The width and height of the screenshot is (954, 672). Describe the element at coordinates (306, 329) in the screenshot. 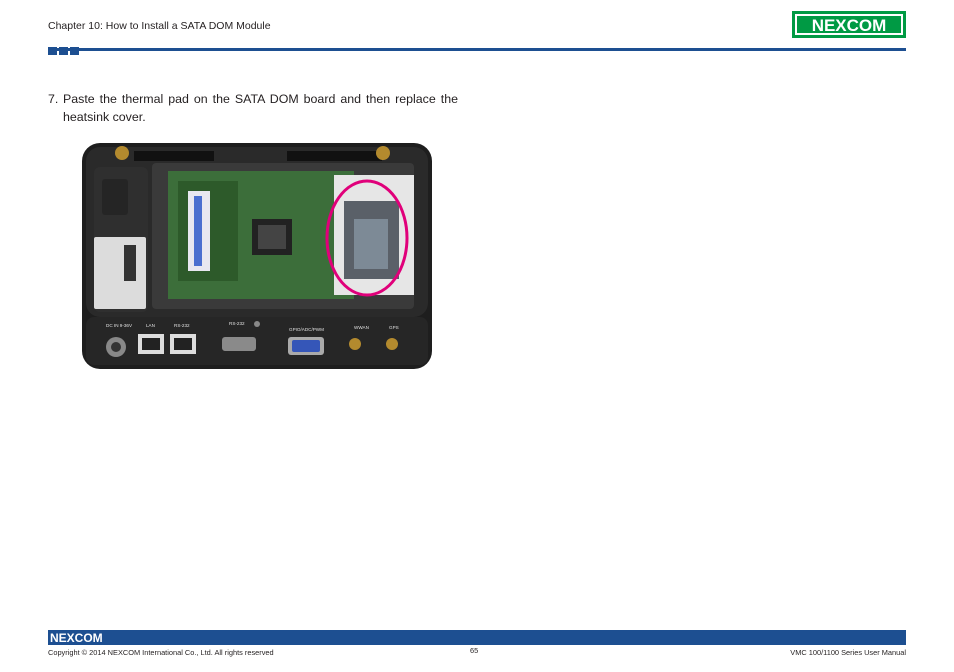

I see `port-label-gpio: GPIO/ADC/PWM` at that location.